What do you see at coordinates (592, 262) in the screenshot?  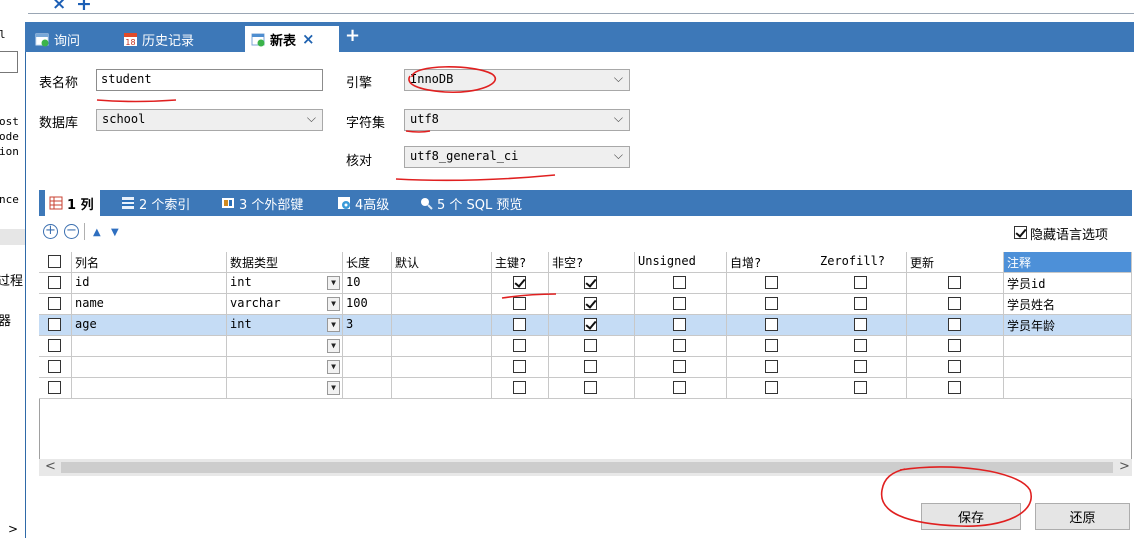 I see `column-header: 非空?` at bounding box center [592, 262].